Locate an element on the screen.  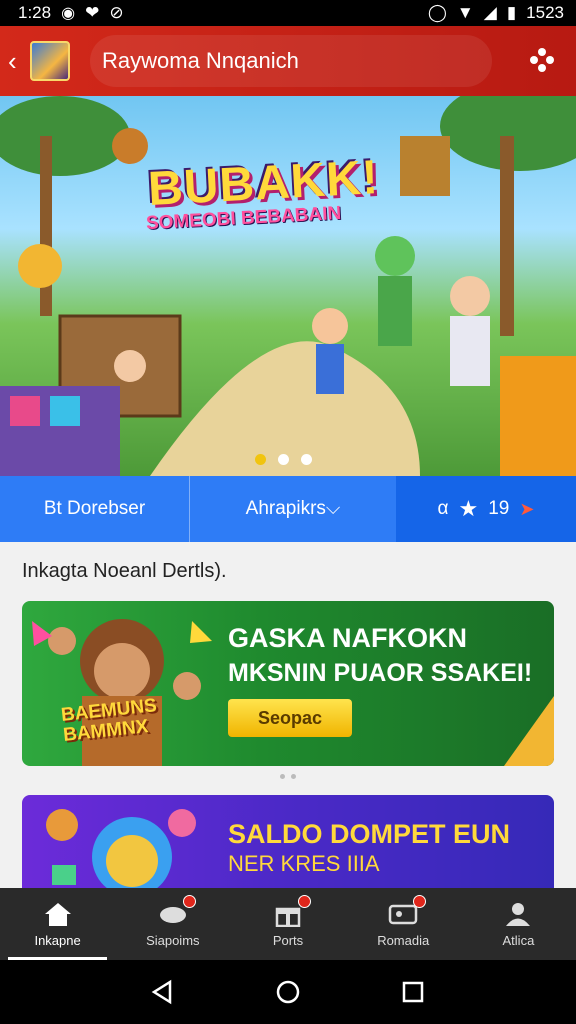
promo-banner-secondary: SALDO DOMPET EUN NER KRES IIIA is located at coordinates (288, 842).